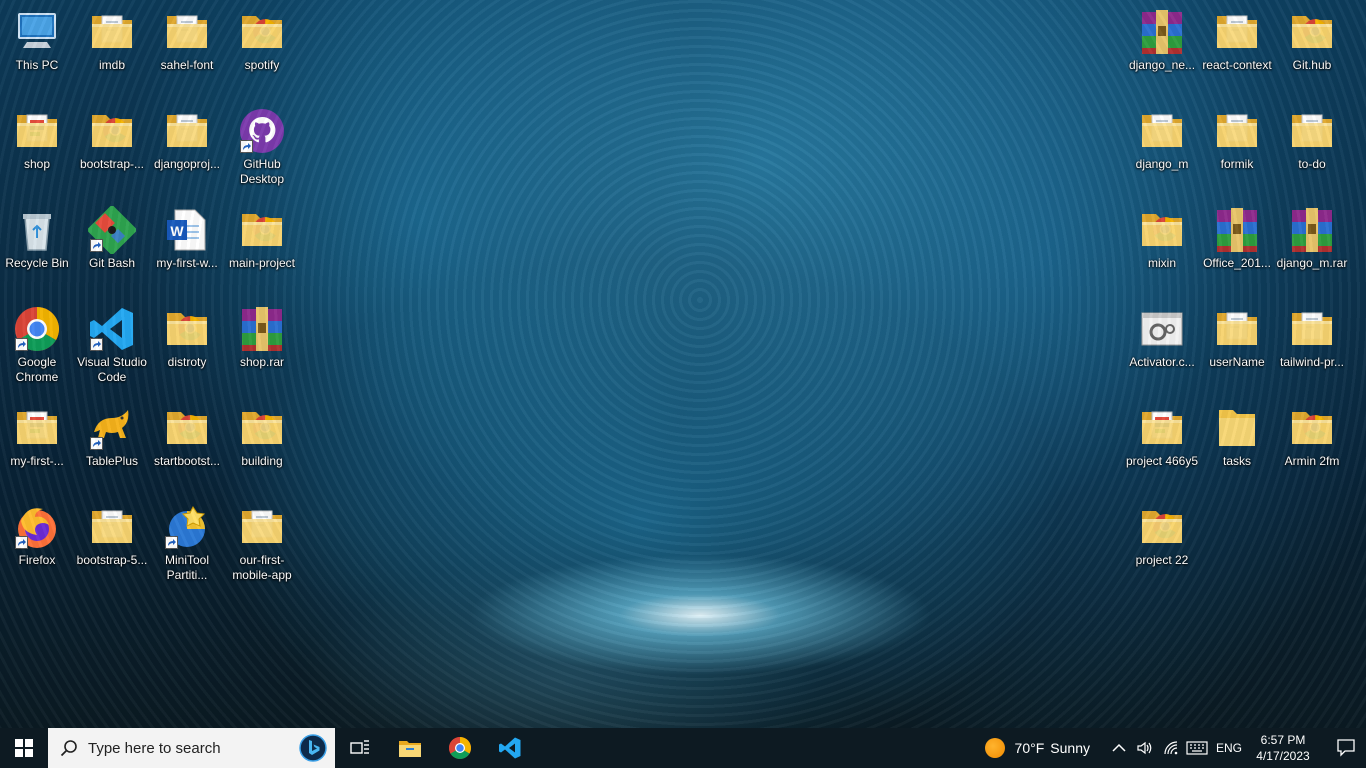  I want to click on git-bash-icon, so click(112, 230).